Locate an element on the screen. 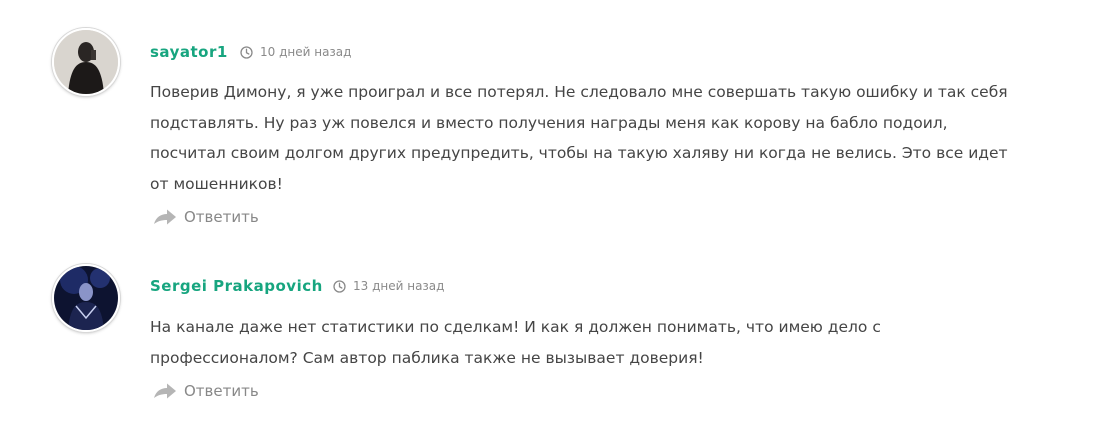 The image size is (1094, 433). comment-timestamp: 10 дней назад is located at coordinates (295, 52).